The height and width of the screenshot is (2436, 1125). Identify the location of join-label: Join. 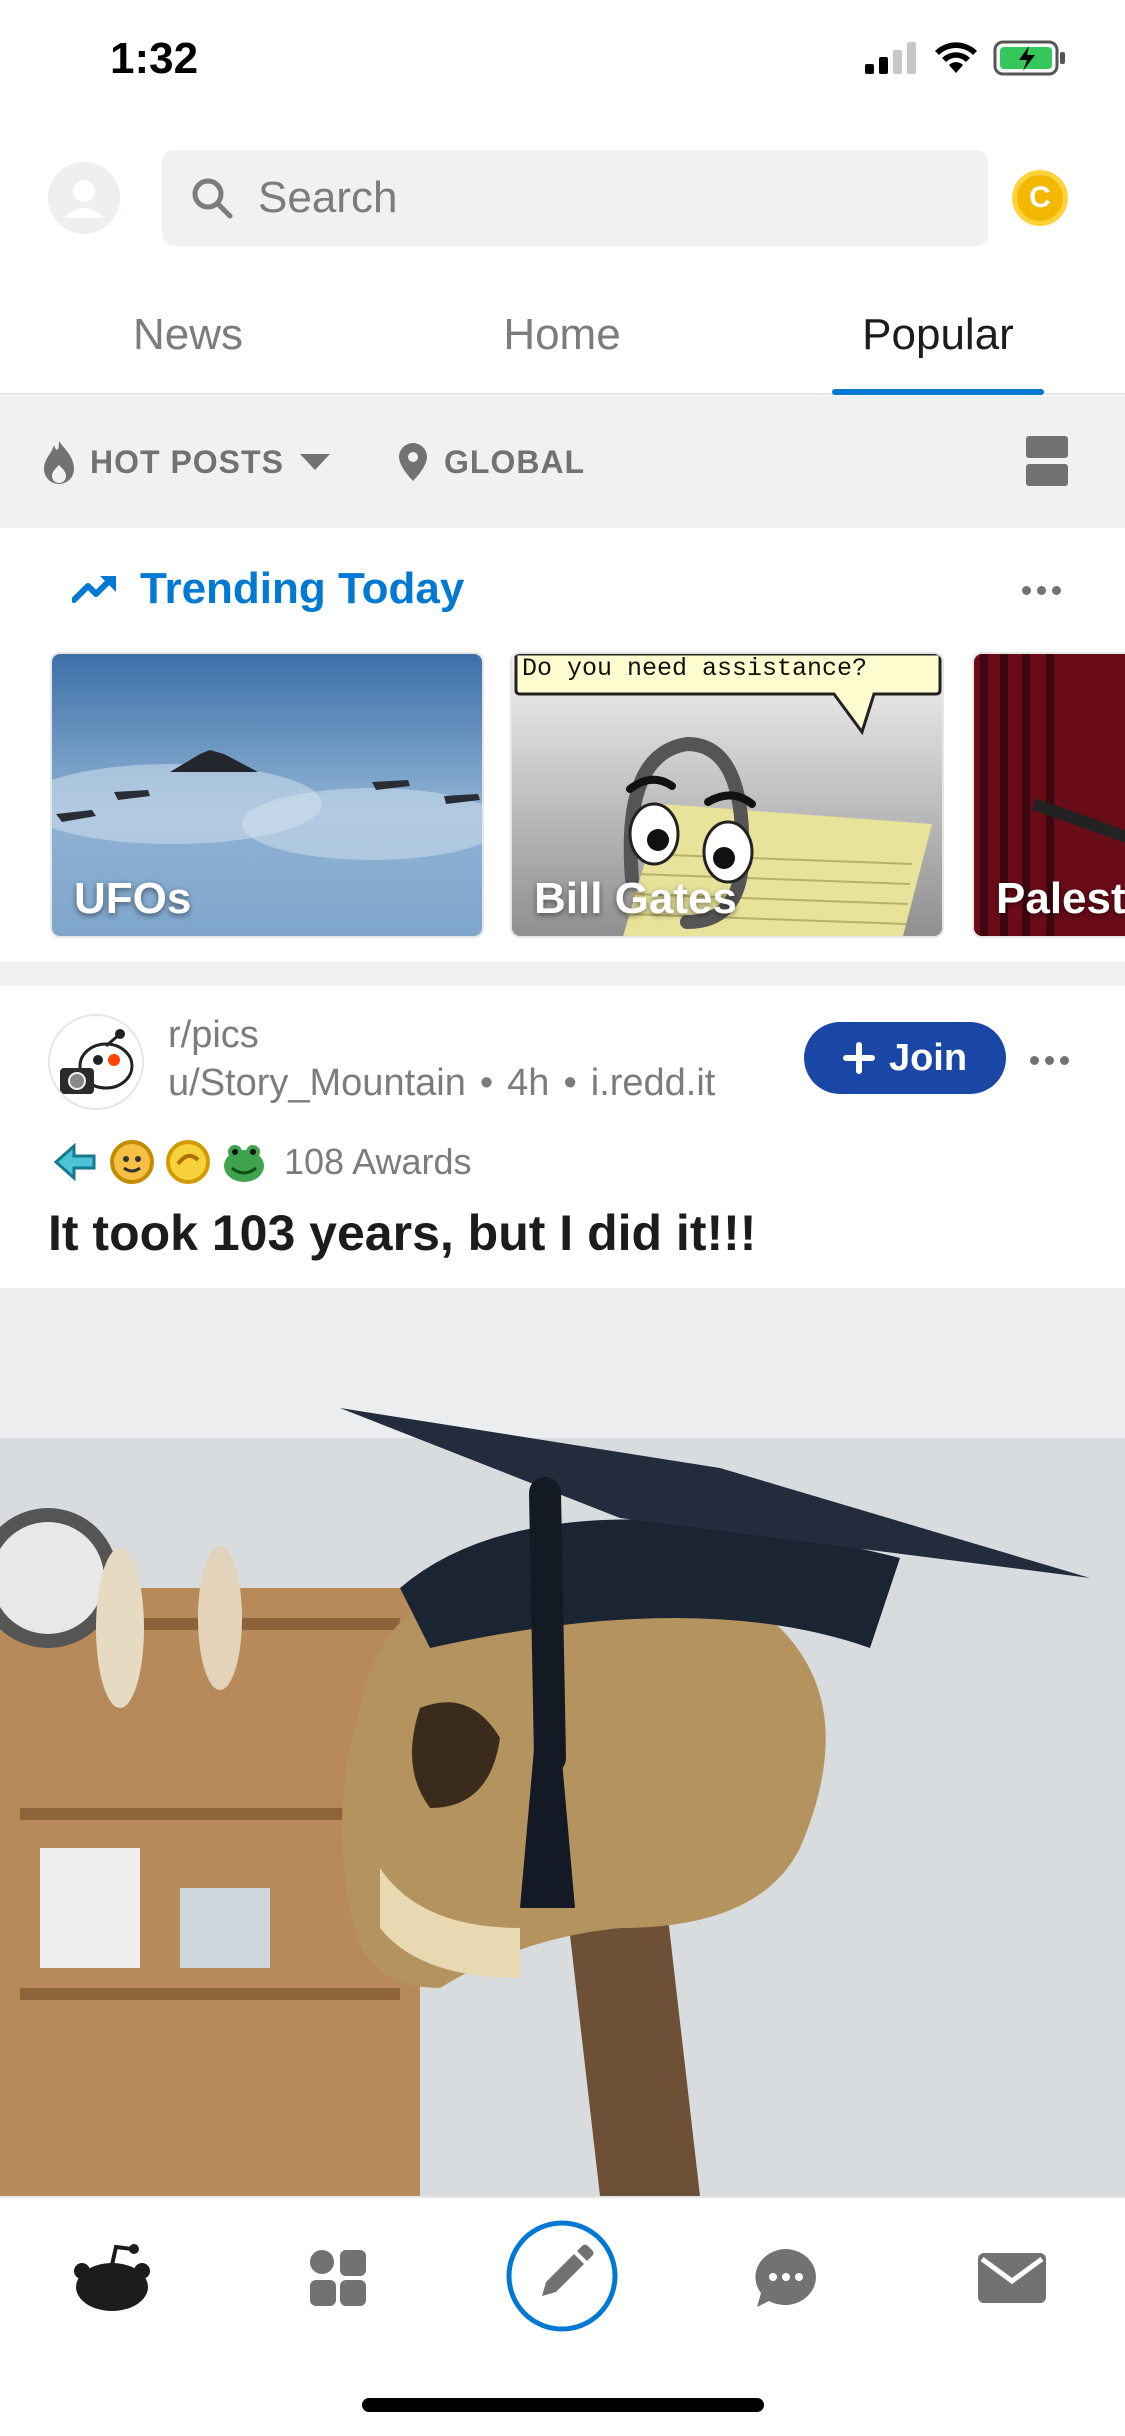
(928, 1057).